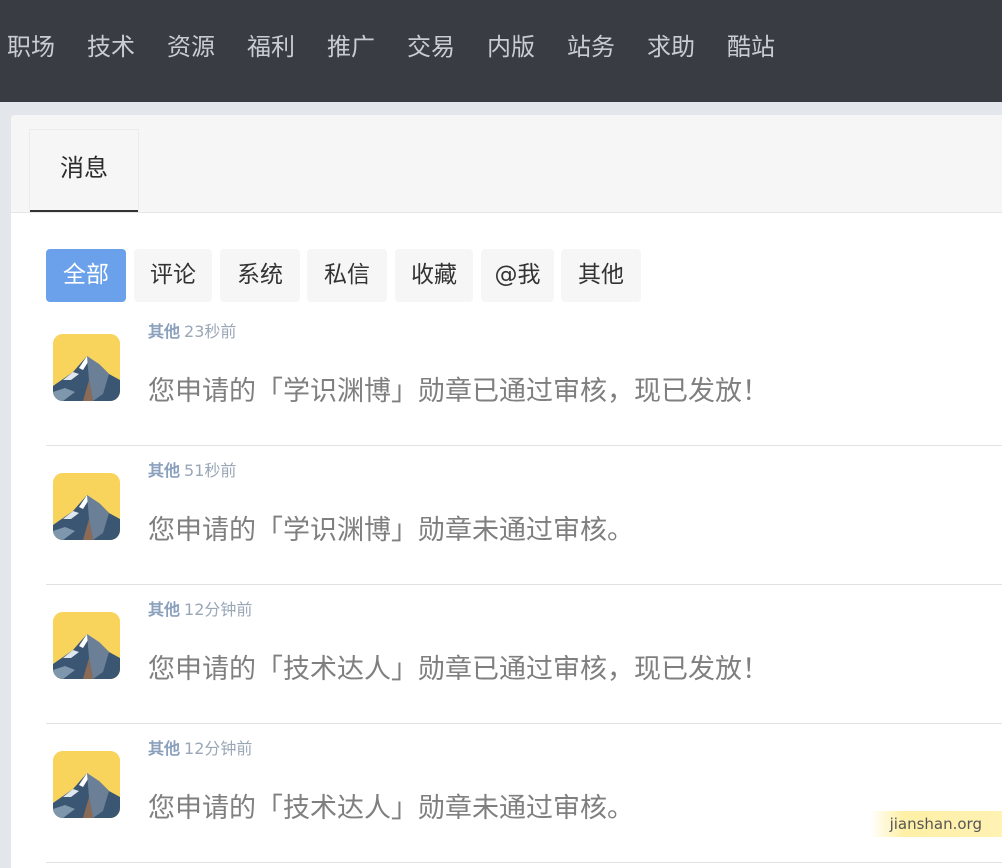 This screenshot has width=1002, height=868. Describe the element at coordinates (351, 47) in the screenshot. I see `nav-item-promotion: 推广` at that location.